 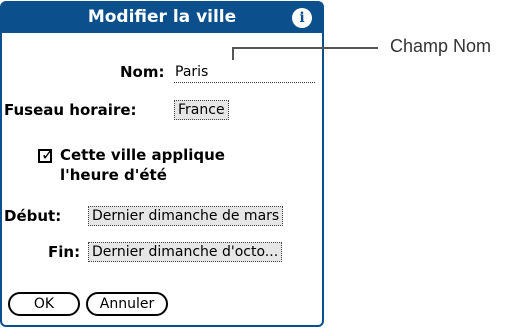 I want to click on start-selector: Dernier dimanche de mars, so click(x=186, y=216).